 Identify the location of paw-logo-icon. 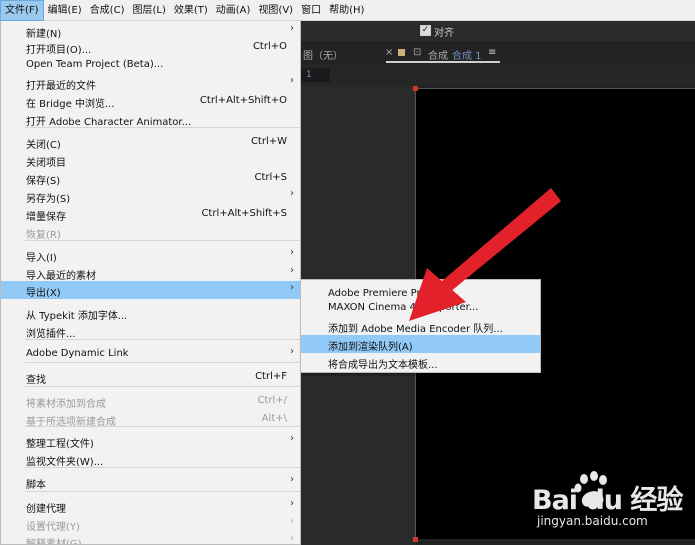
(590, 489).